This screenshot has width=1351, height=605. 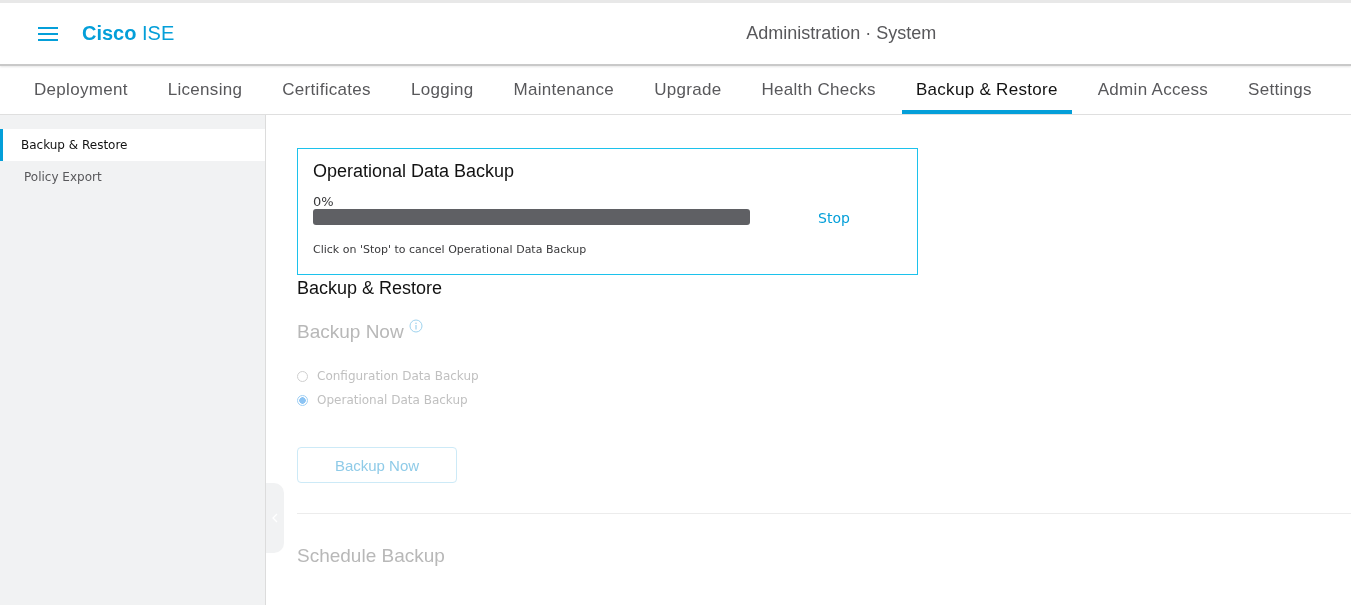 What do you see at coordinates (986, 90) in the screenshot?
I see `tab: Backup & Restore` at bounding box center [986, 90].